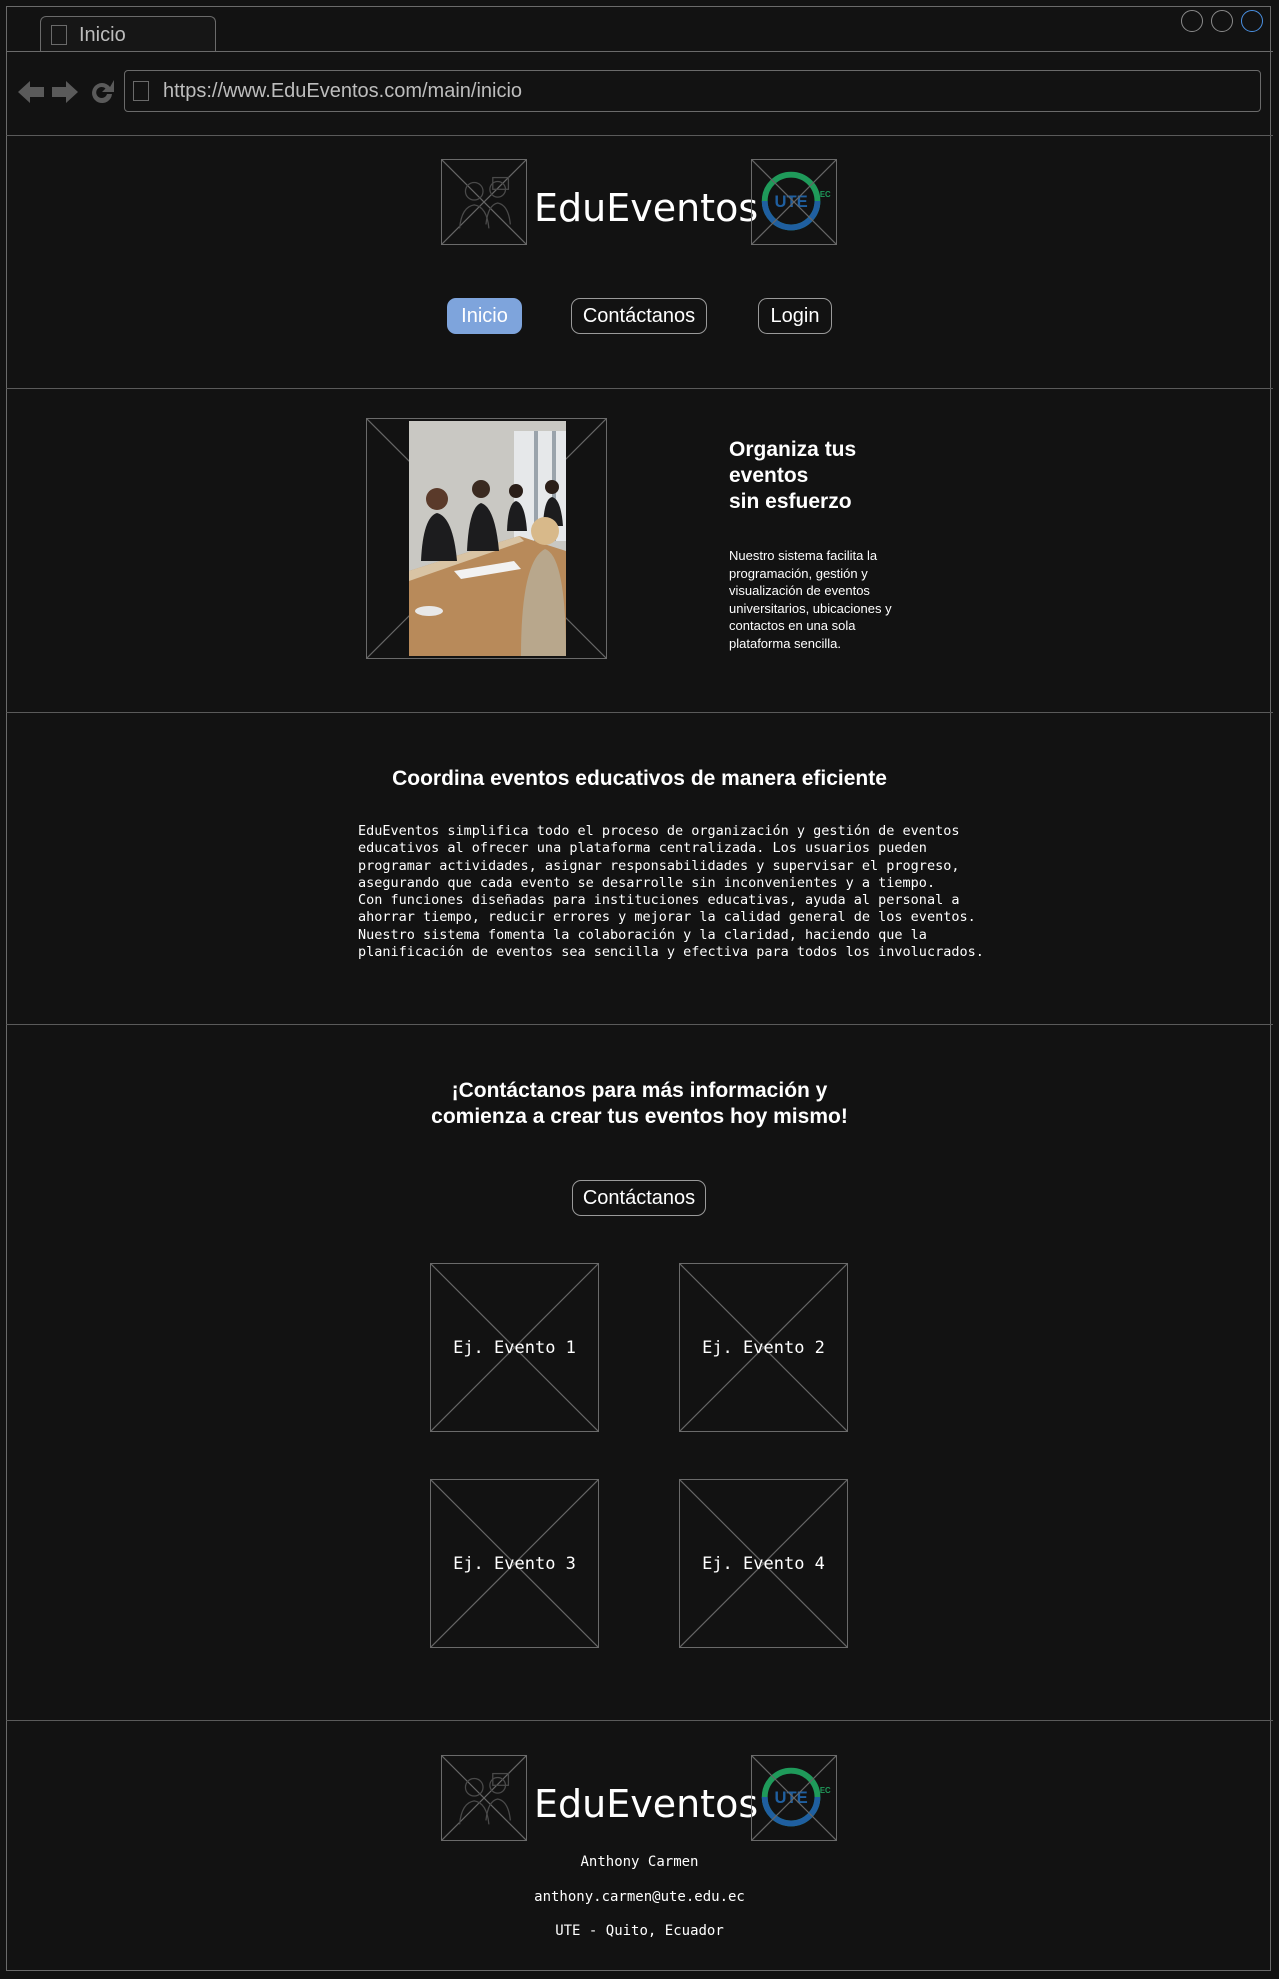  Describe the element at coordinates (1252, 21) in the screenshot. I see `close-button` at that location.